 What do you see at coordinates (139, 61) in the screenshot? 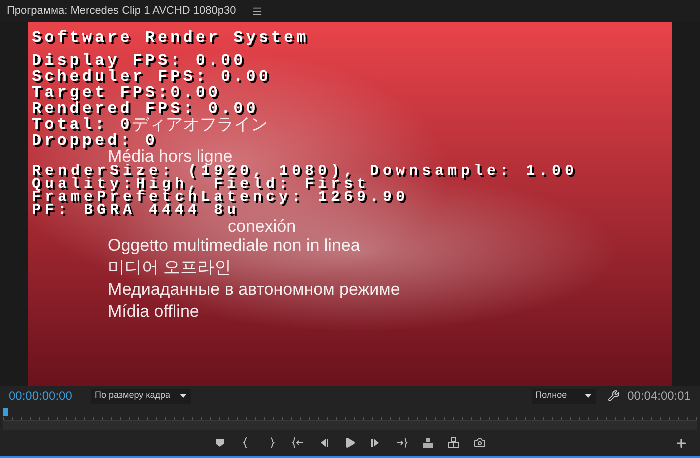
I see `stats-line: Display FPS: 0.00` at bounding box center [139, 61].